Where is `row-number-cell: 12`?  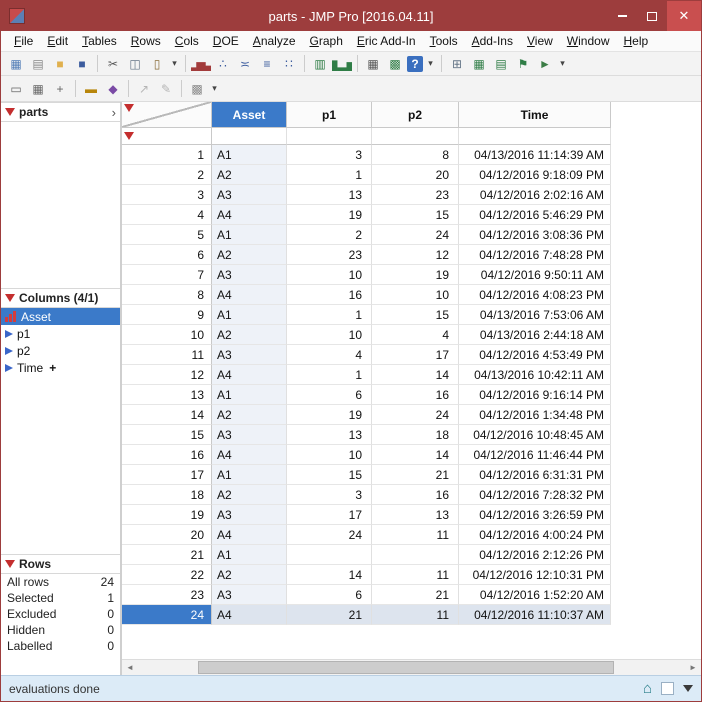 row-number-cell: 12 is located at coordinates (167, 375).